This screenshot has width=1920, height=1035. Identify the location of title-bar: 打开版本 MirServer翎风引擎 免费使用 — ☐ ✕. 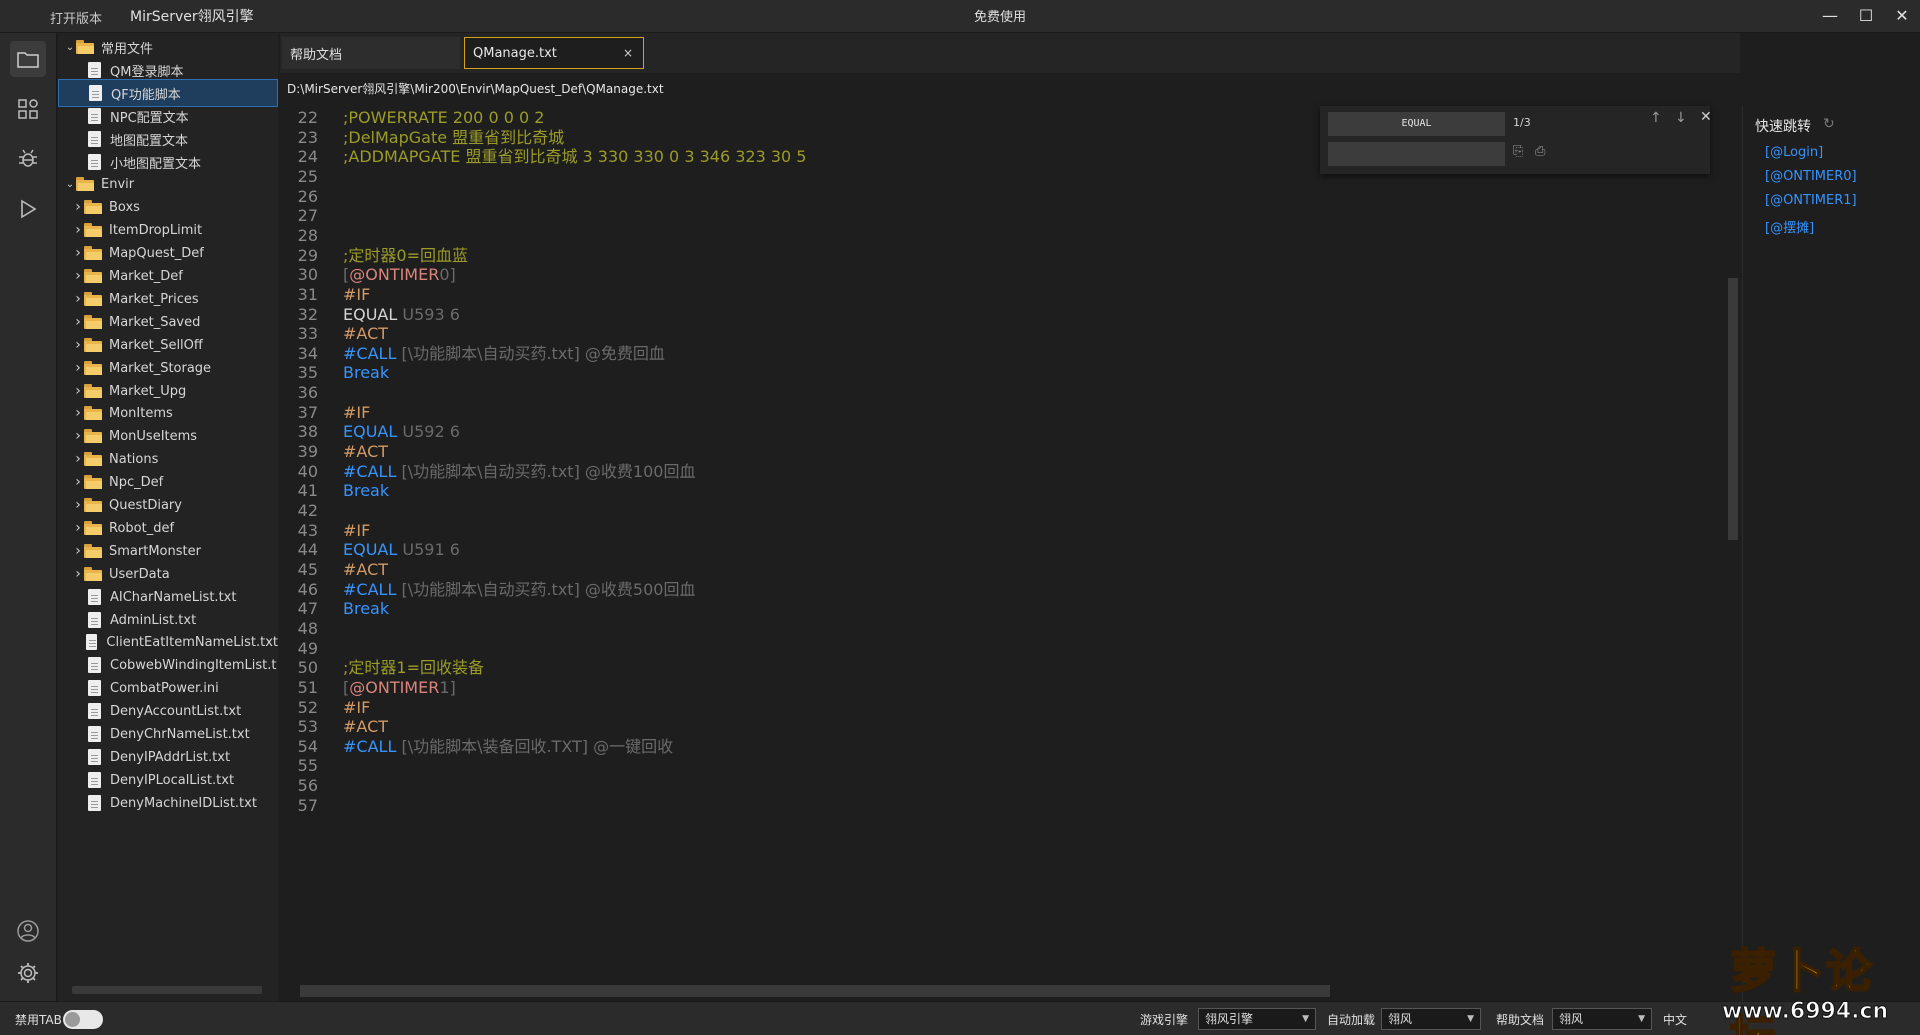
(960, 16).